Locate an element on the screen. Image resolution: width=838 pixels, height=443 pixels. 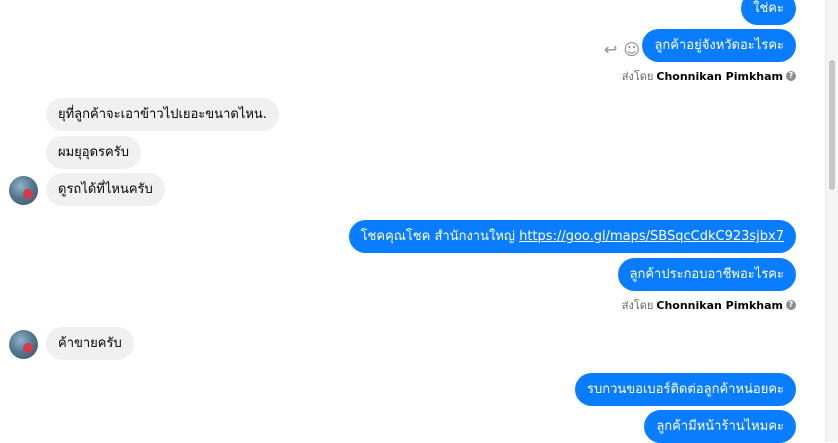
message-text: ค้าขายครับ is located at coordinates (90, 343).